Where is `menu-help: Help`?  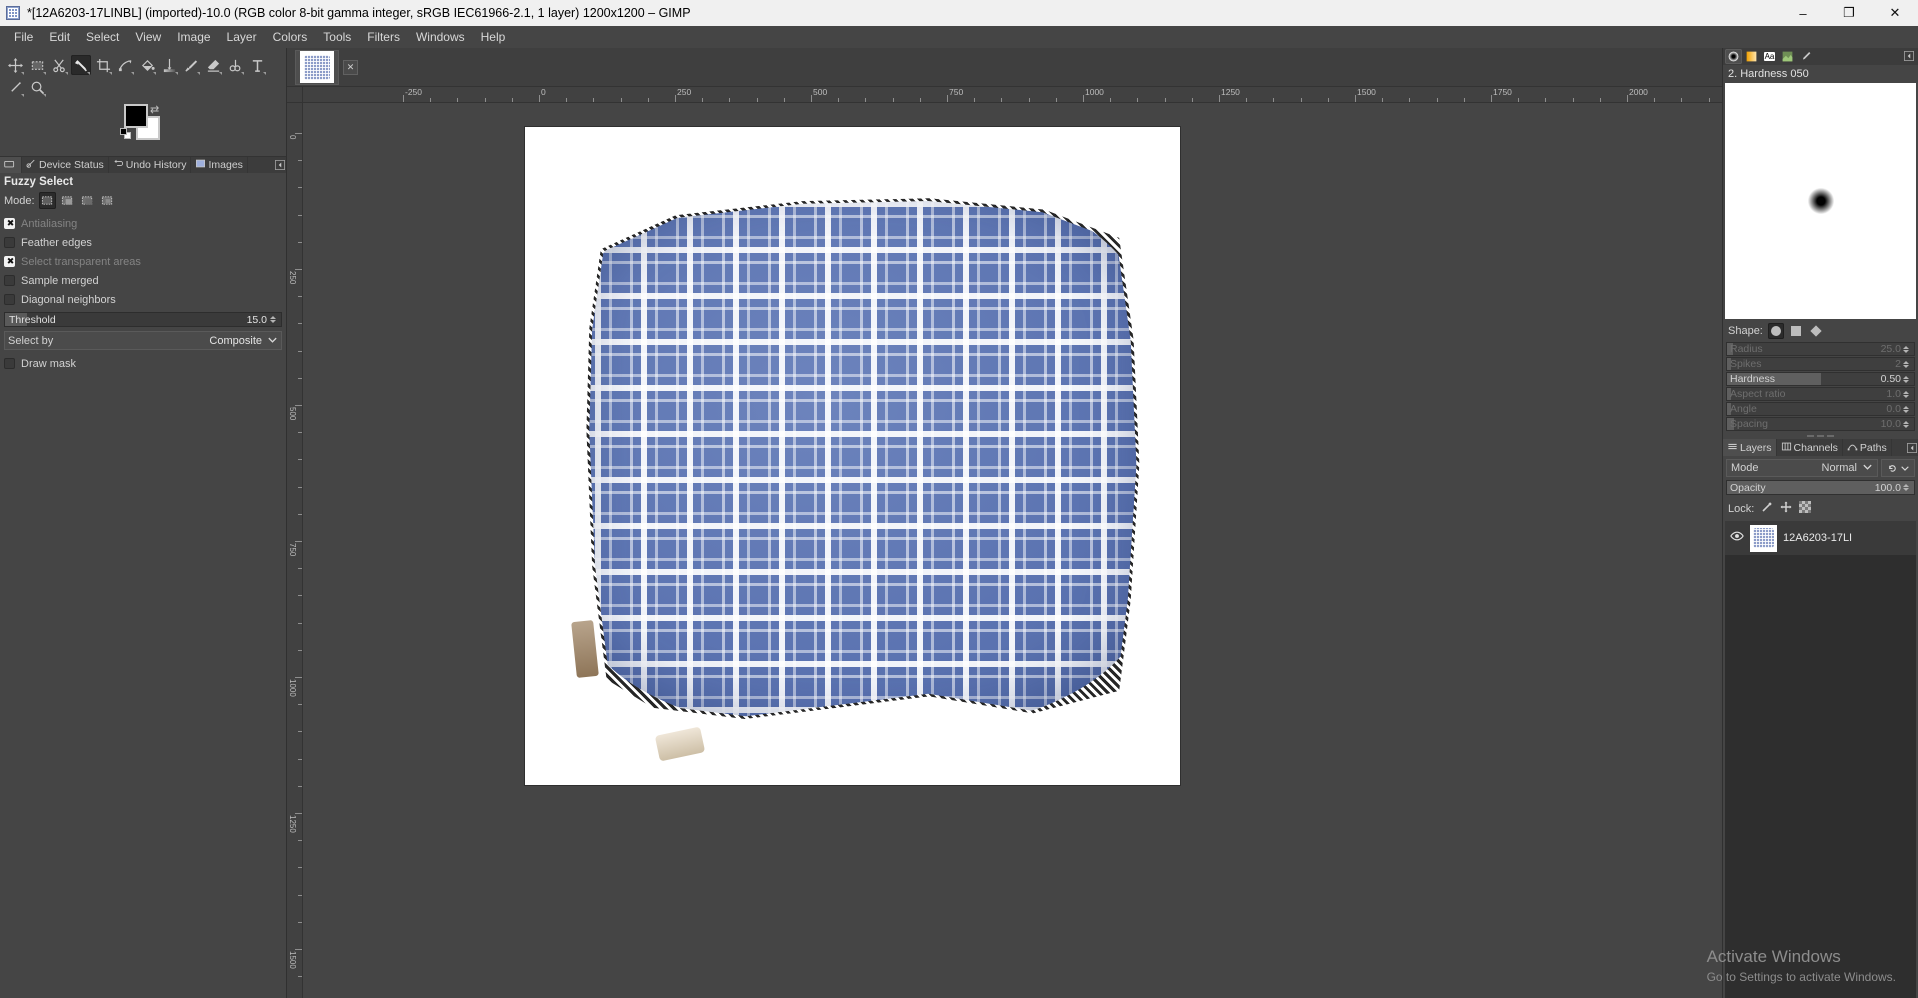 menu-help: Help is located at coordinates (493, 37).